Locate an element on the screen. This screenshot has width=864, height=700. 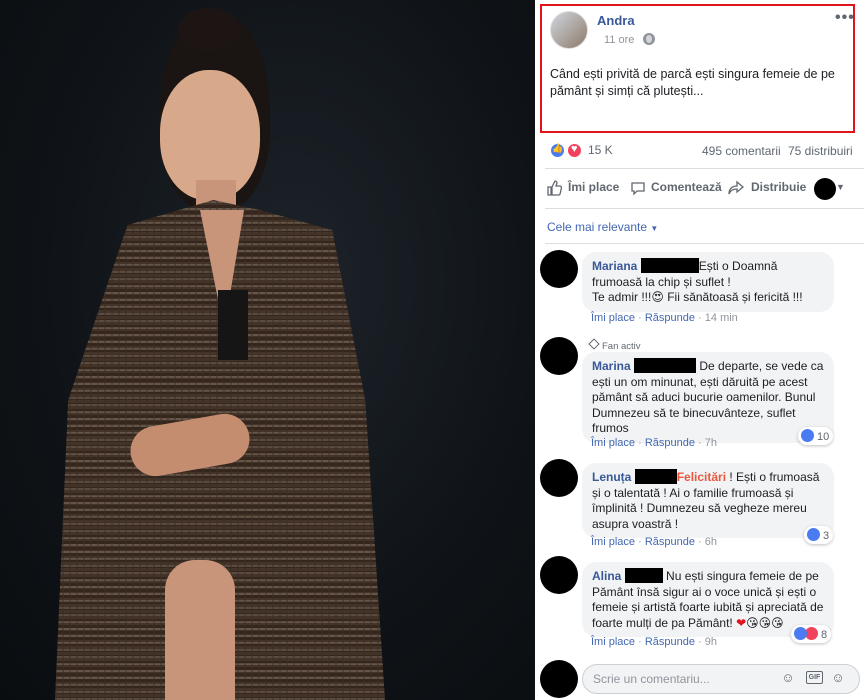
reaction-count: 10 is located at coordinates (823, 437).